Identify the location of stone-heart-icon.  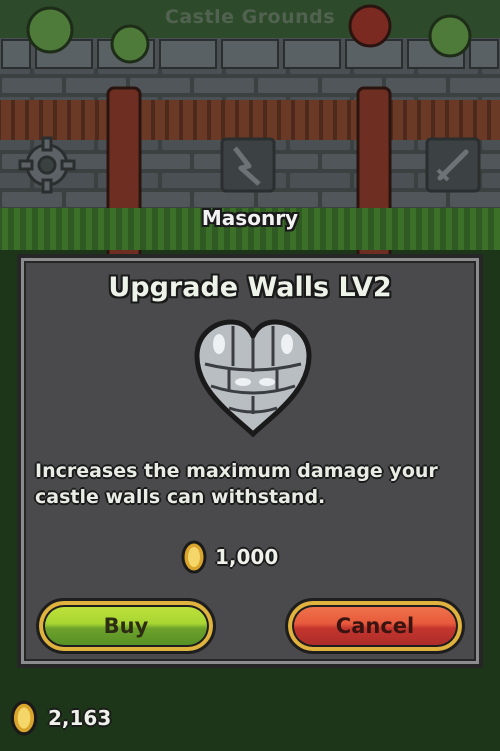
(253, 378).